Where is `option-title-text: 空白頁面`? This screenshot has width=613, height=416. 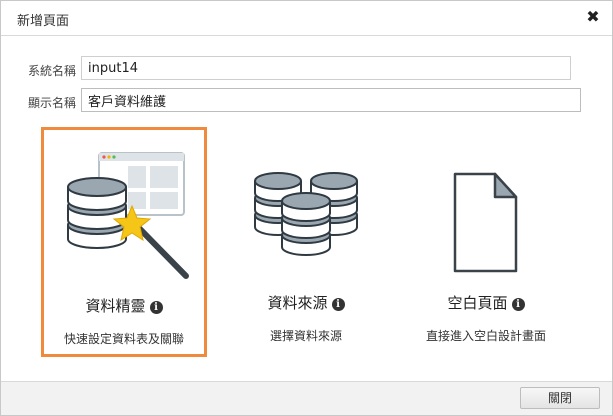
option-title-text: 空白頁面 is located at coordinates (477, 303).